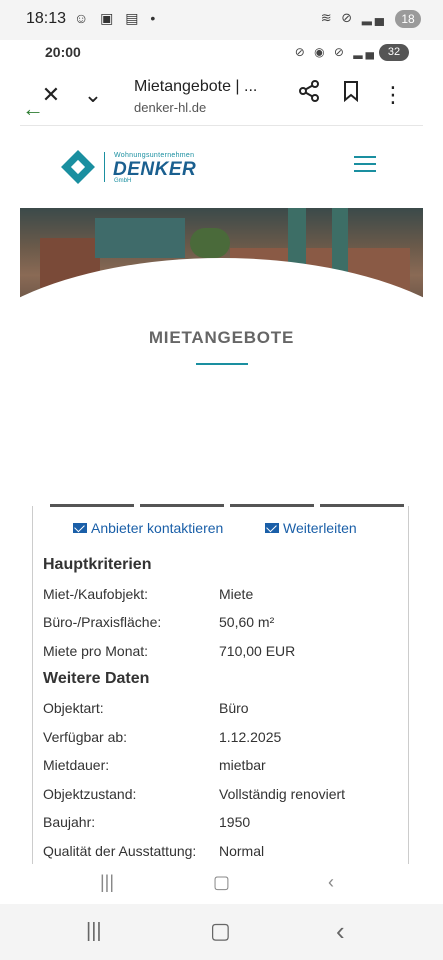  Describe the element at coordinates (63, 52) in the screenshot. I see `inner-clock: 20:00` at that location.